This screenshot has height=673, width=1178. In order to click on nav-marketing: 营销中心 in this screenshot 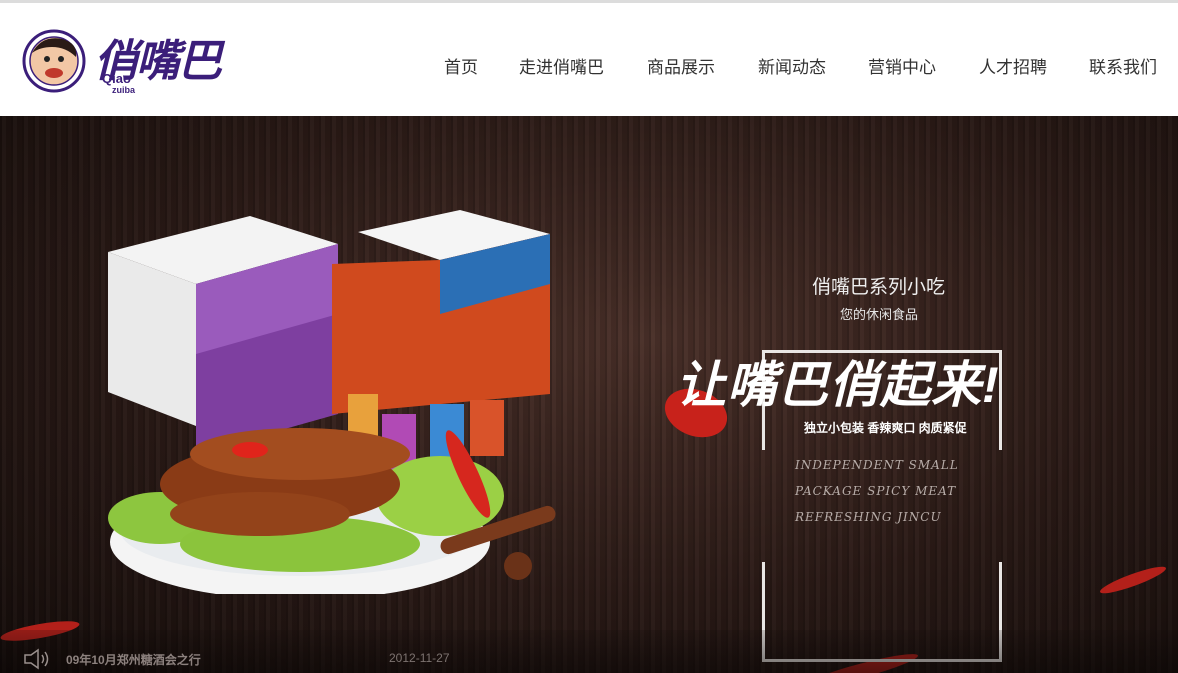, I will do `click(902, 65)`.